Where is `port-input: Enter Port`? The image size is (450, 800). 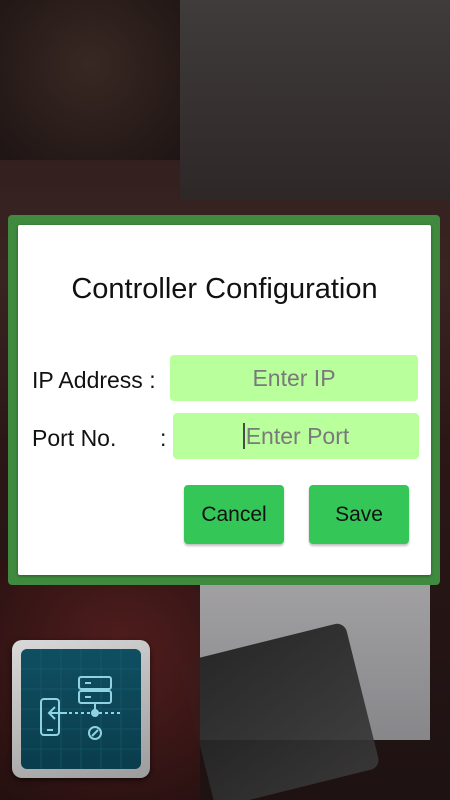
port-input: Enter Port is located at coordinates (296, 436).